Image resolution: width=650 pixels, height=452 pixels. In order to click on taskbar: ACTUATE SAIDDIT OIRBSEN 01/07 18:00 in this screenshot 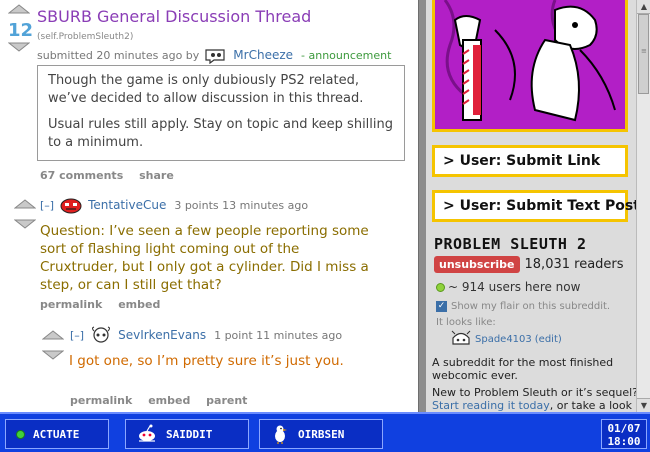, I will do `click(325, 432)`.